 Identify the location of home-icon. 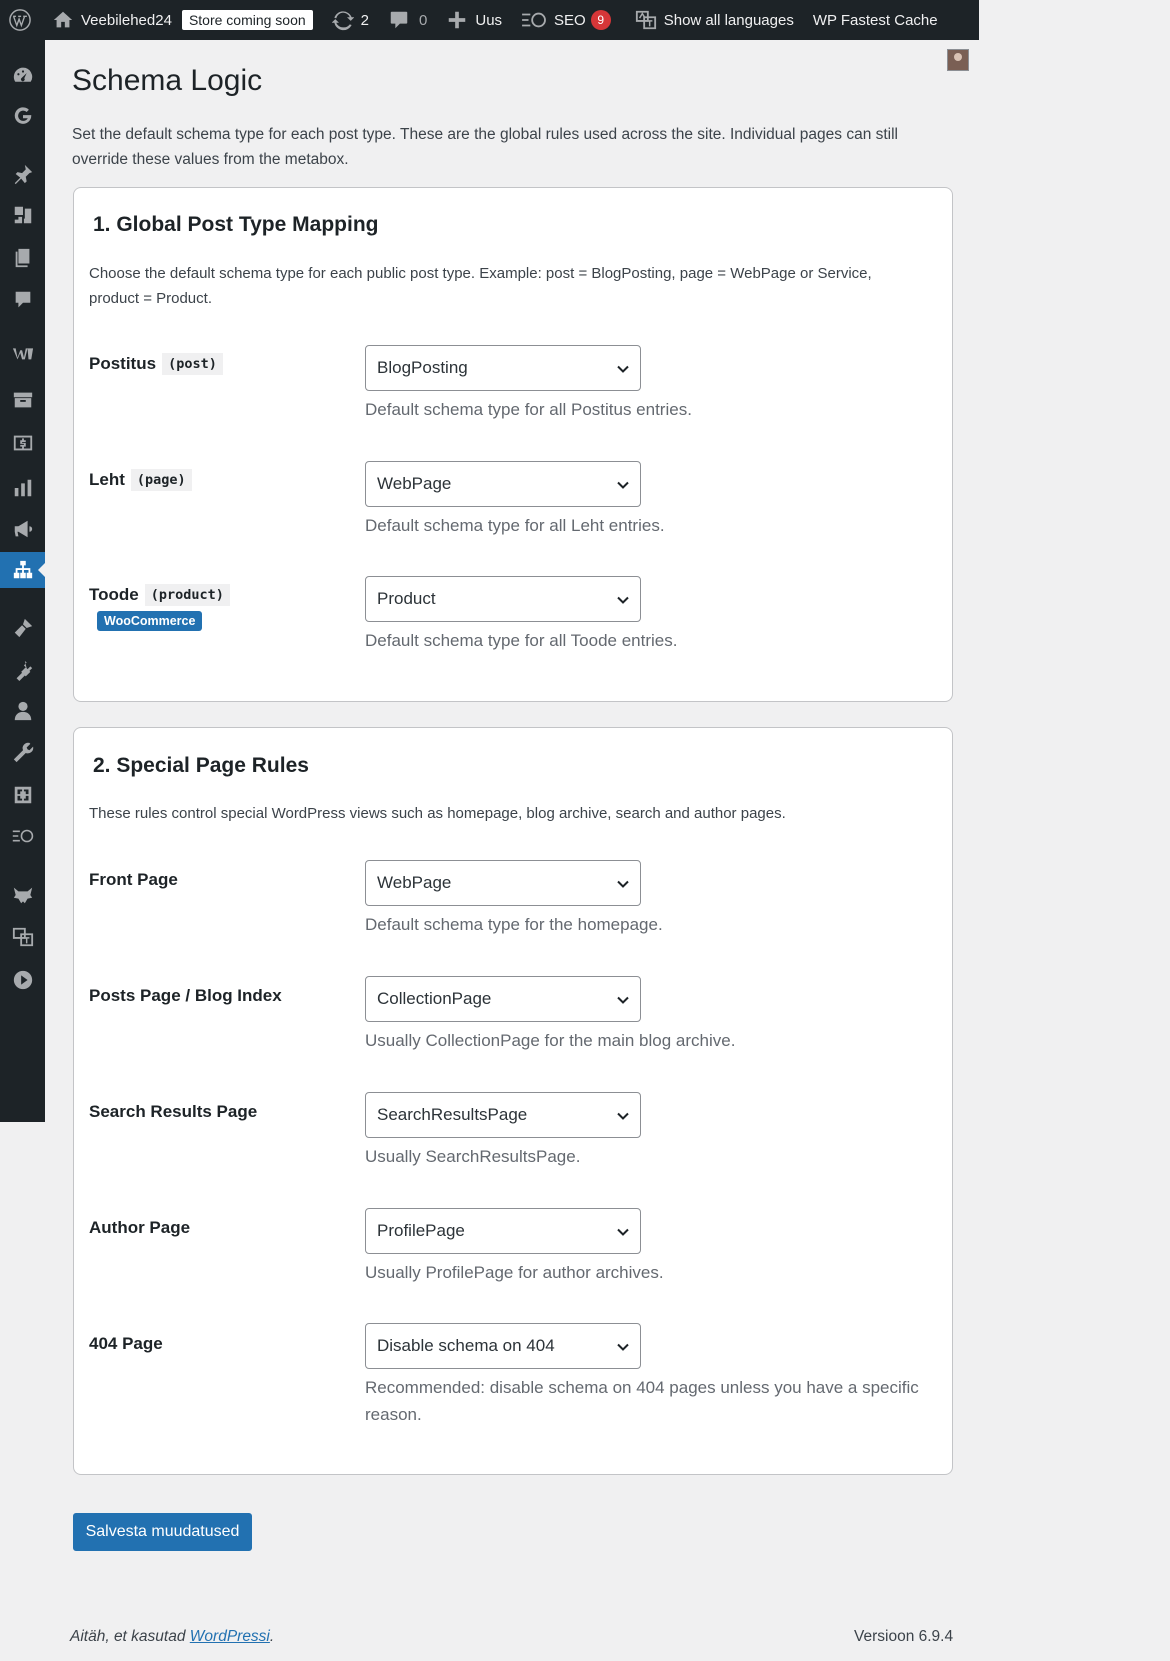
(63, 20).